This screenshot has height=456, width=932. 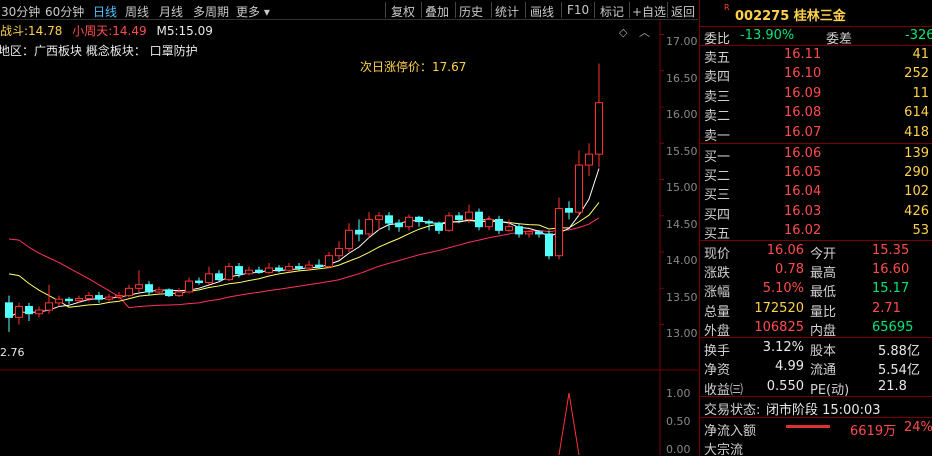 I want to click on r-badge: R, so click(x=727, y=7).